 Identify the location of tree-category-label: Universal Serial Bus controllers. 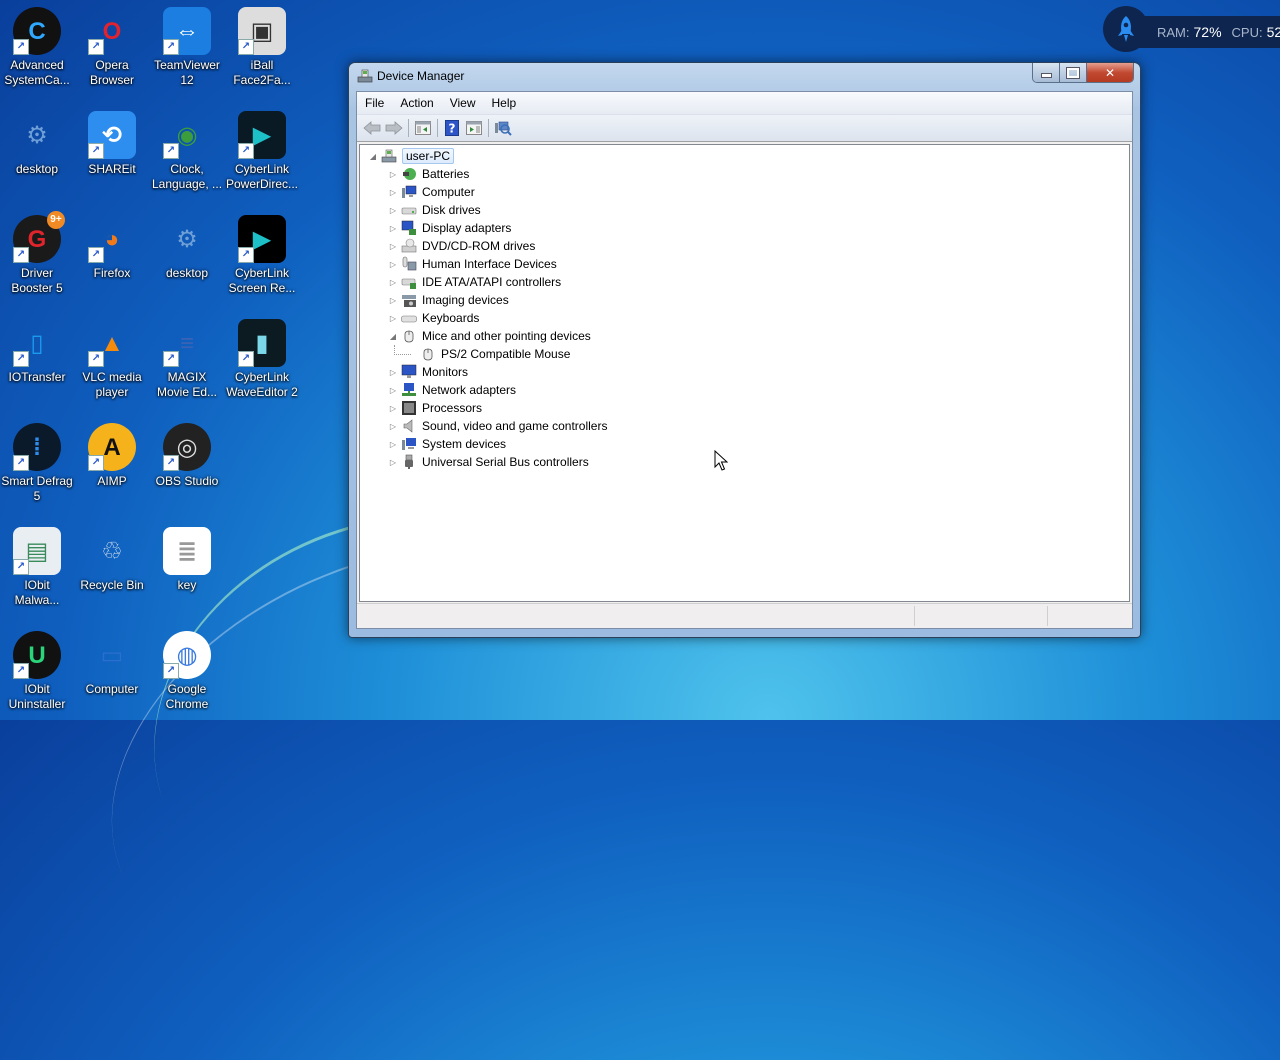
(505, 462).